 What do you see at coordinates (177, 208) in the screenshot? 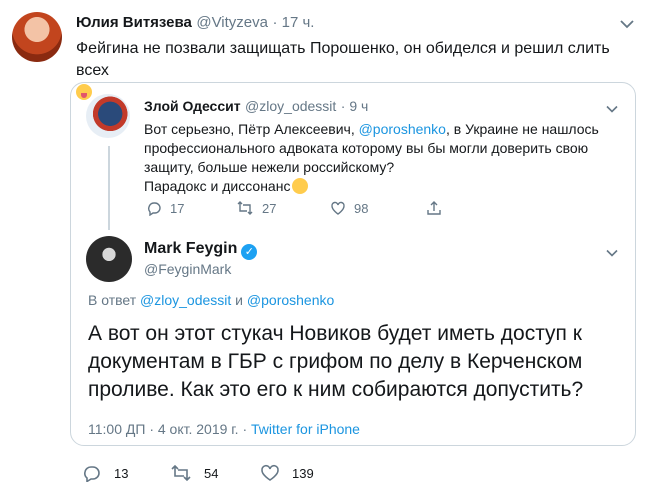
I see `reply-count: 17` at bounding box center [177, 208].